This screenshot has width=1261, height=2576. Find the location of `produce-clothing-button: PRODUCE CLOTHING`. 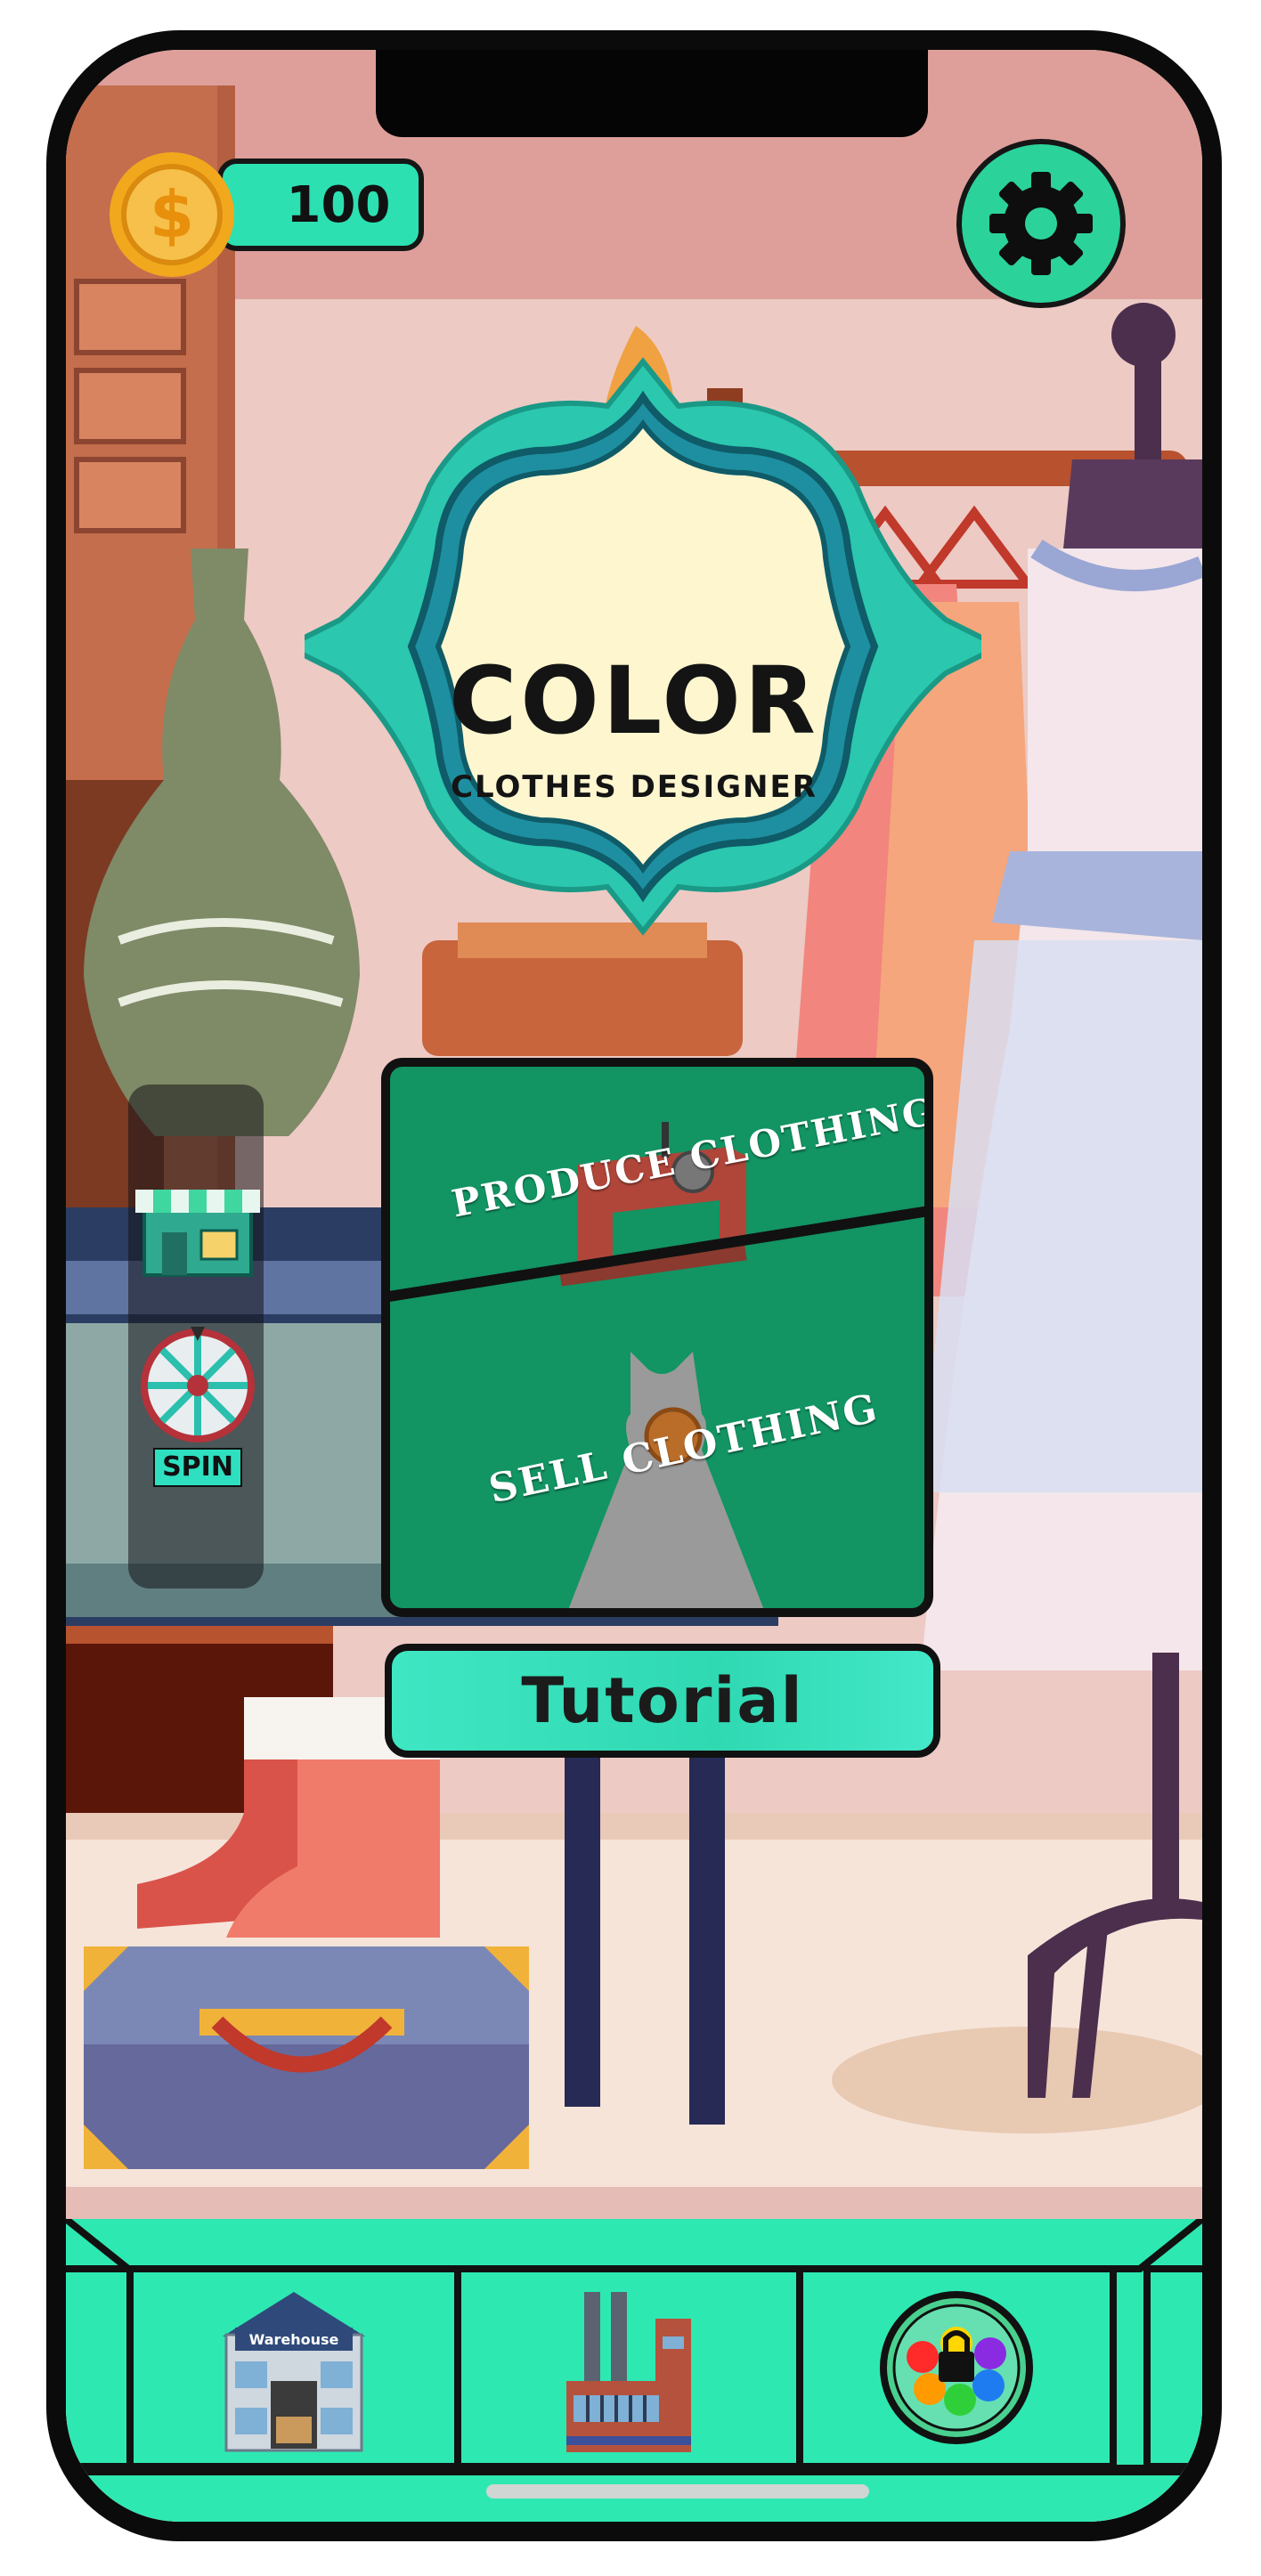

produce-clothing-button: PRODUCE CLOTHING is located at coordinates (657, 1200).